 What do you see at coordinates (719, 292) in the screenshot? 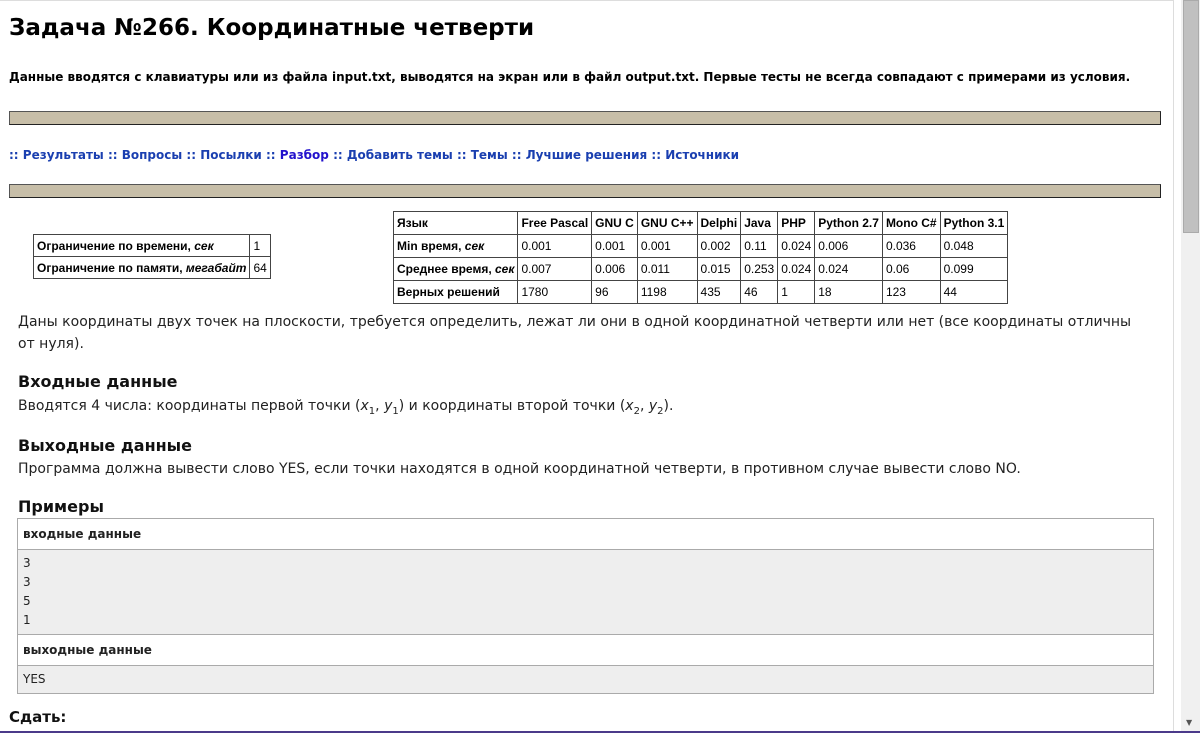
I see `table-cell: 435` at bounding box center [719, 292].